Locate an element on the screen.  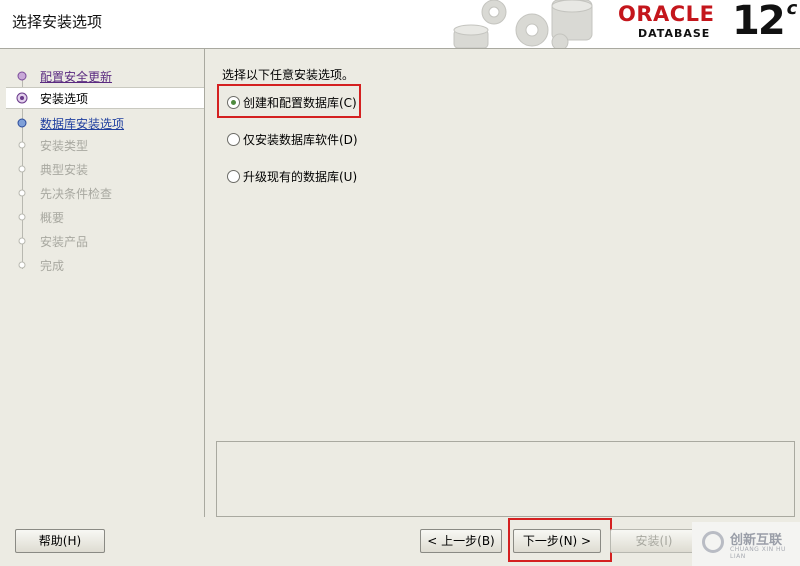
step-done-icon is located at coordinates (22, 76).